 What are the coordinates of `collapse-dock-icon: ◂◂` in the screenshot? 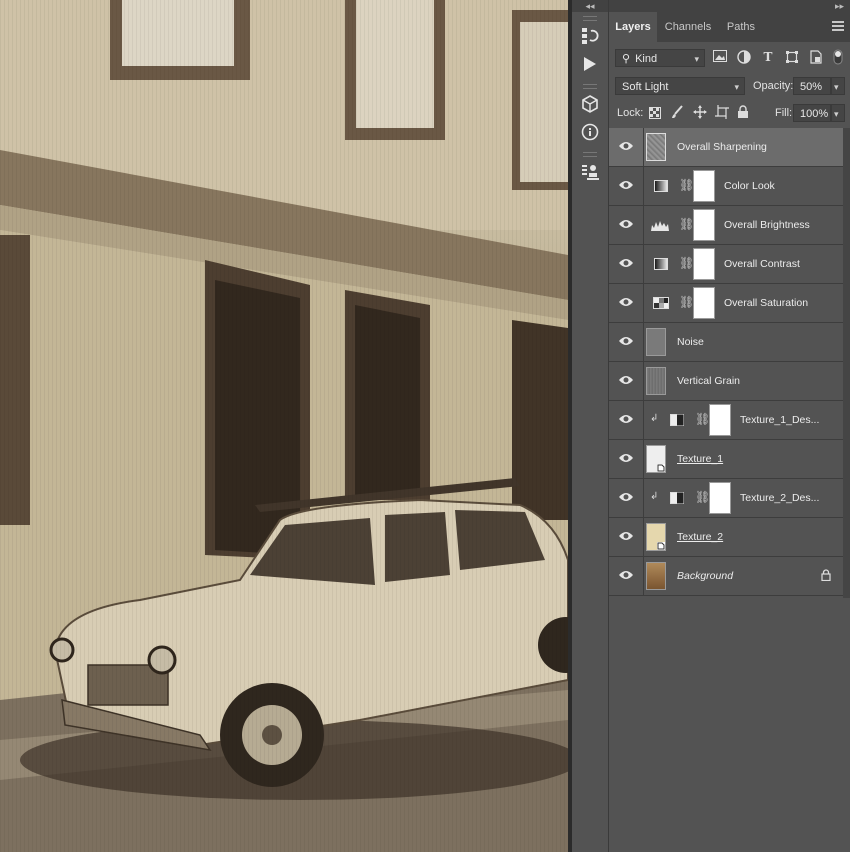 It's located at (590, 6).